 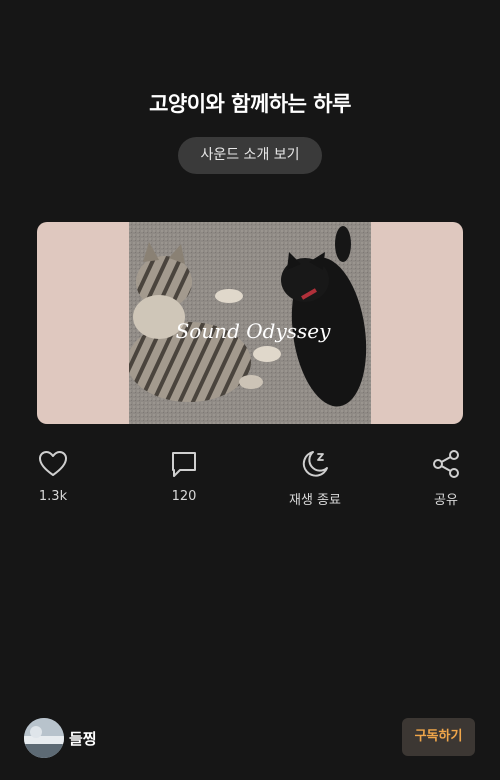 I want to click on page-title: 고양이와 함께하는 하루, so click(x=250, y=104).